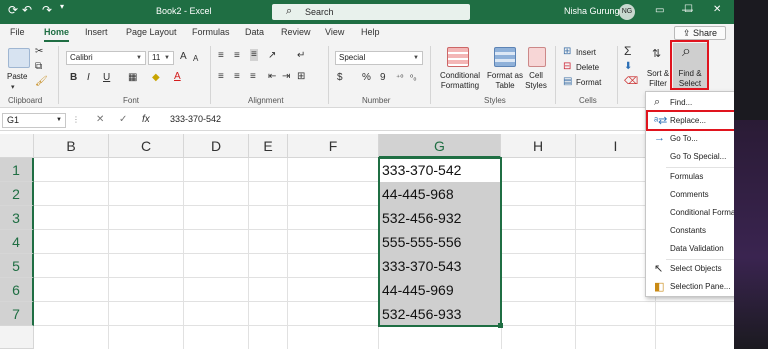 The width and height of the screenshot is (768, 349). What do you see at coordinates (237, 56) in the screenshot?
I see `align-middle-icon: ≡` at bounding box center [237, 56].